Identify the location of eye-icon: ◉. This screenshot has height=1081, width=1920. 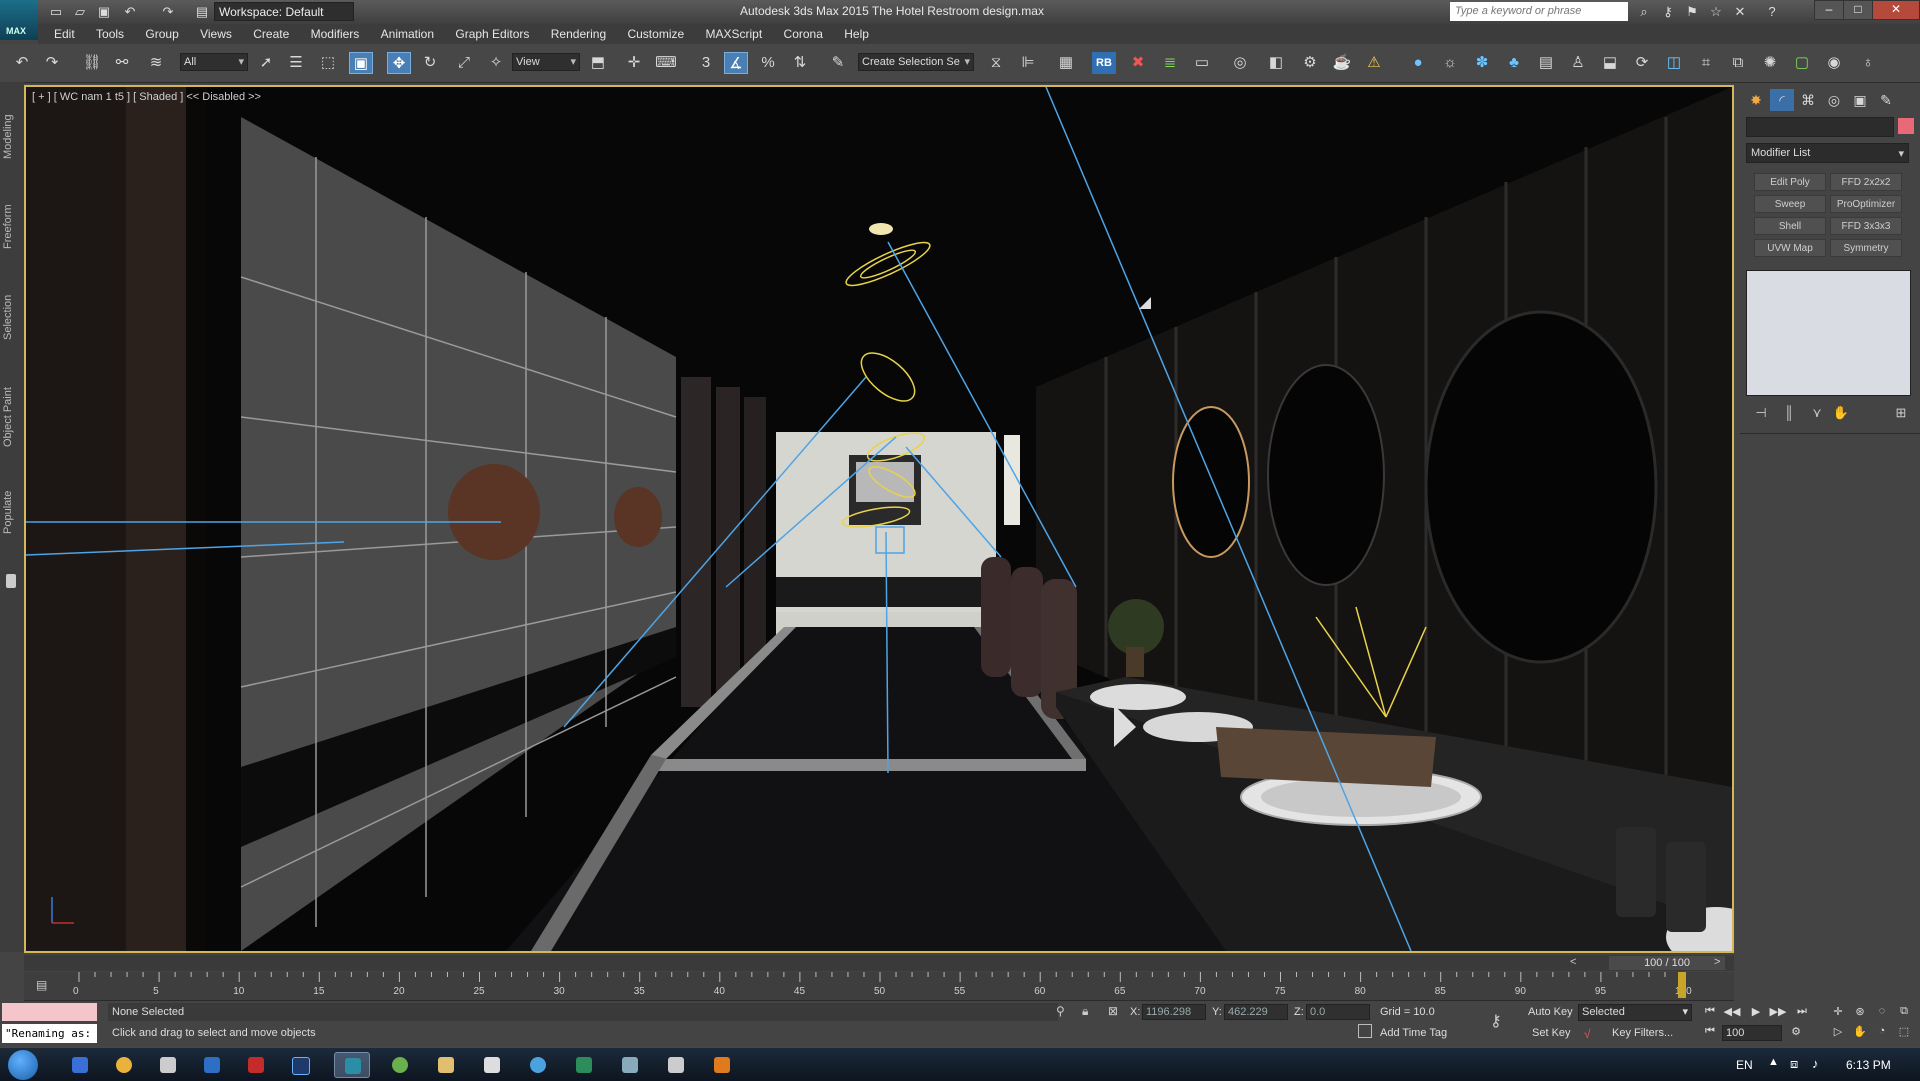
(1834, 63).